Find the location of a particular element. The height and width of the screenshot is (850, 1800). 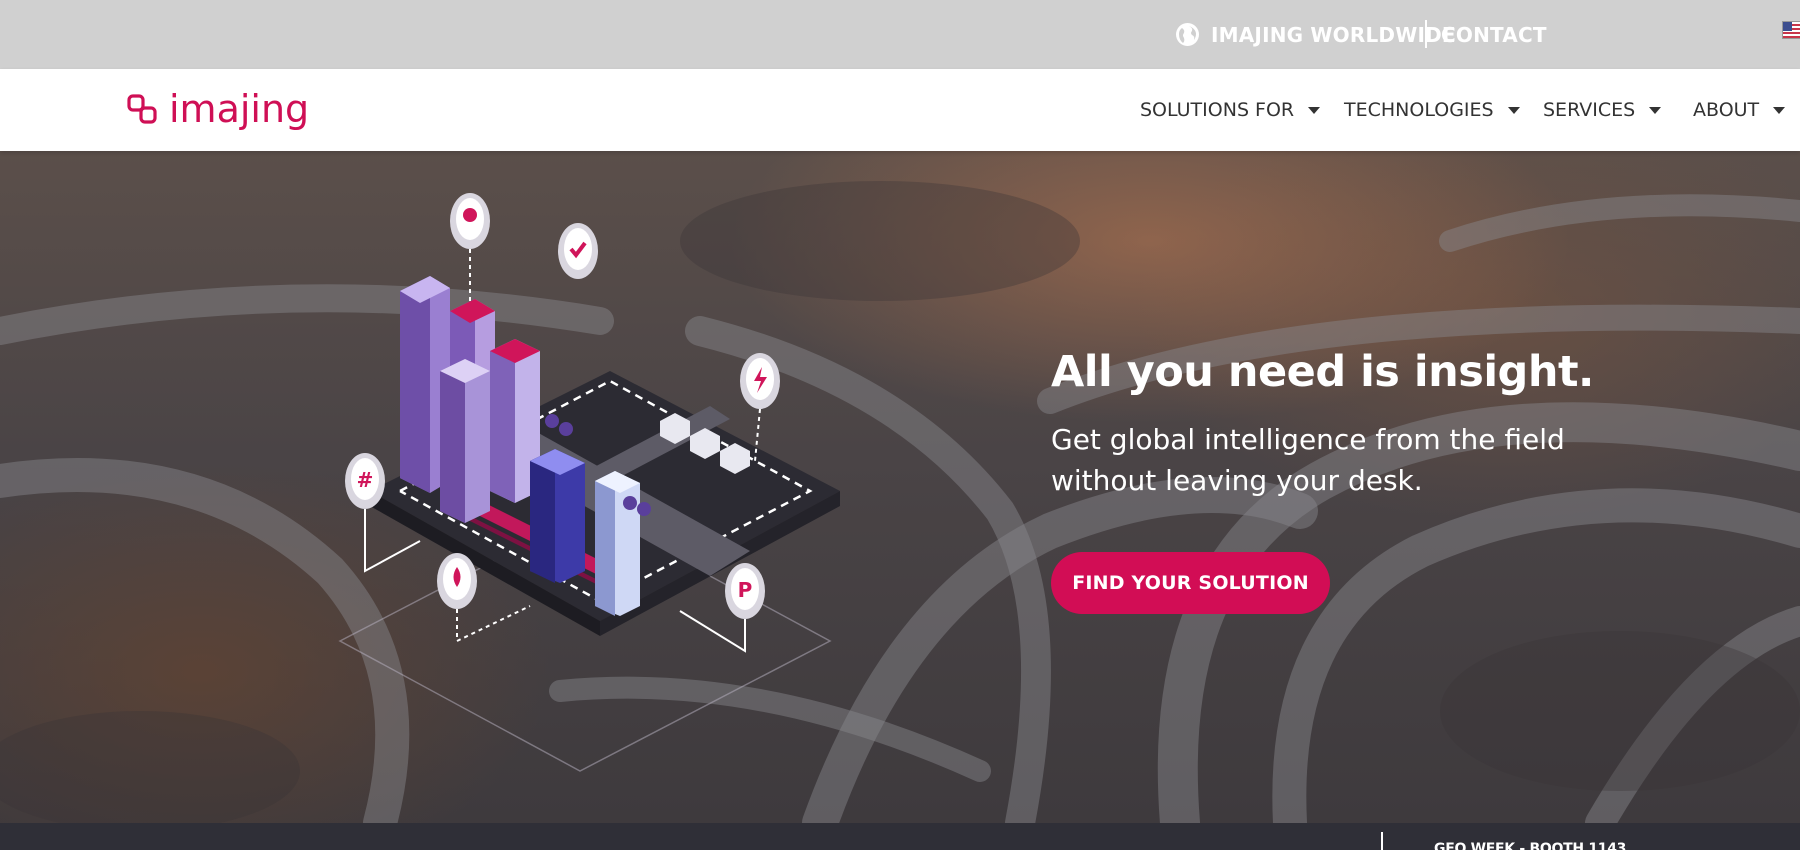

nav-services: SERVICES is located at coordinates (1602, 110).